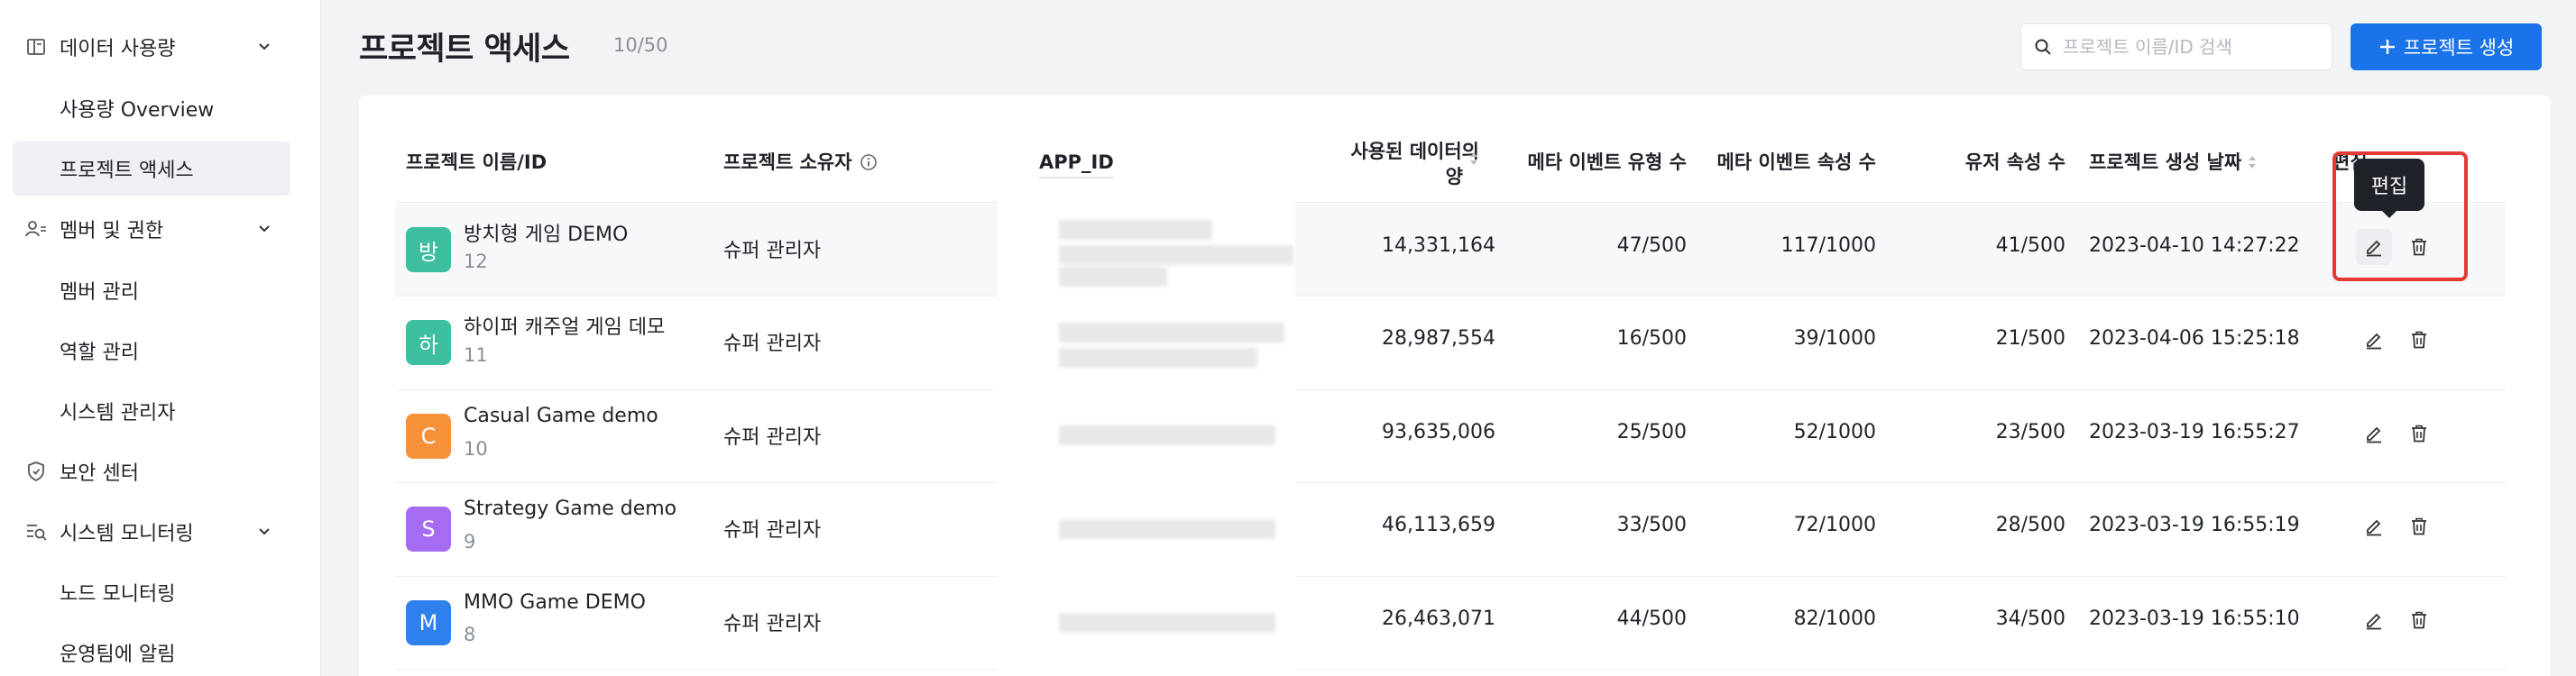  I want to click on annotation-highlight-box, so click(2400, 216).